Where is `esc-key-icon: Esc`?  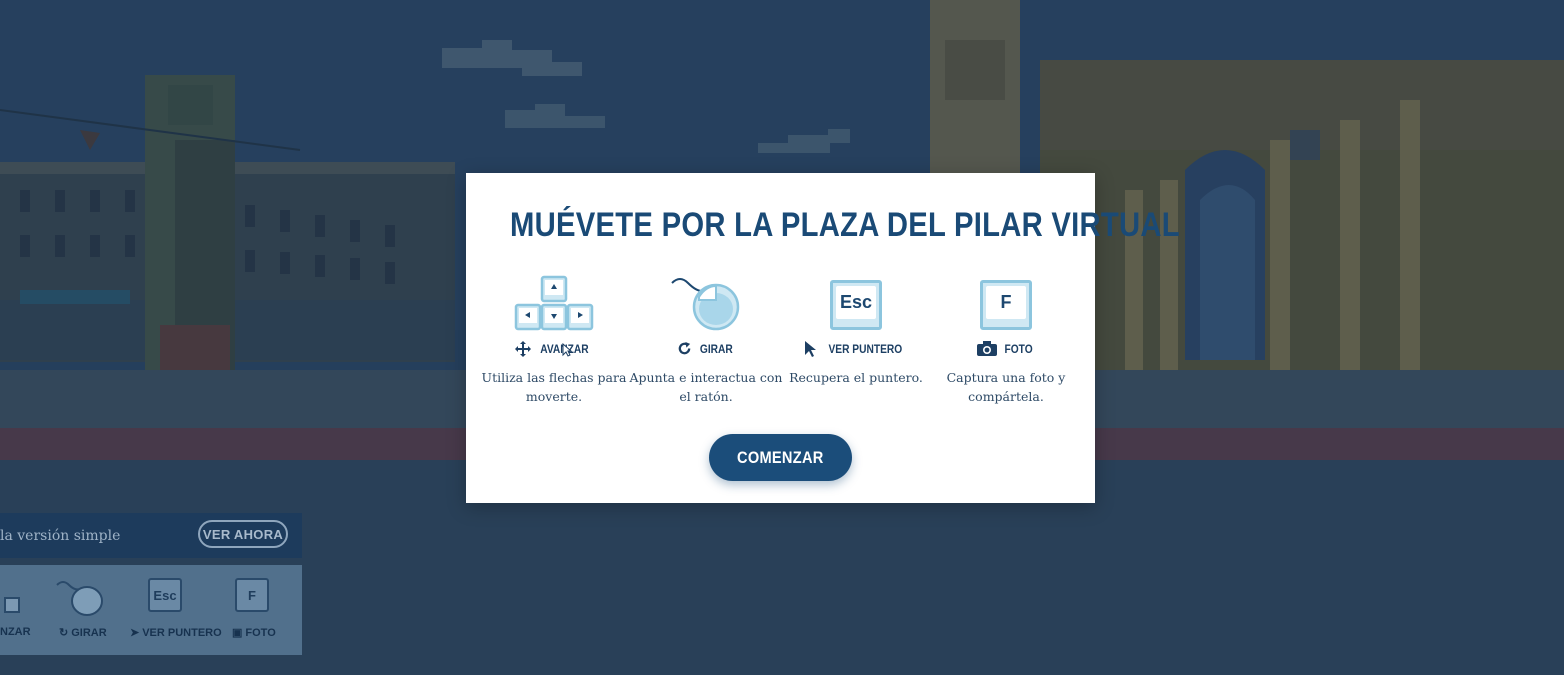 esc-key-icon: Esc is located at coordinates (856, 305).